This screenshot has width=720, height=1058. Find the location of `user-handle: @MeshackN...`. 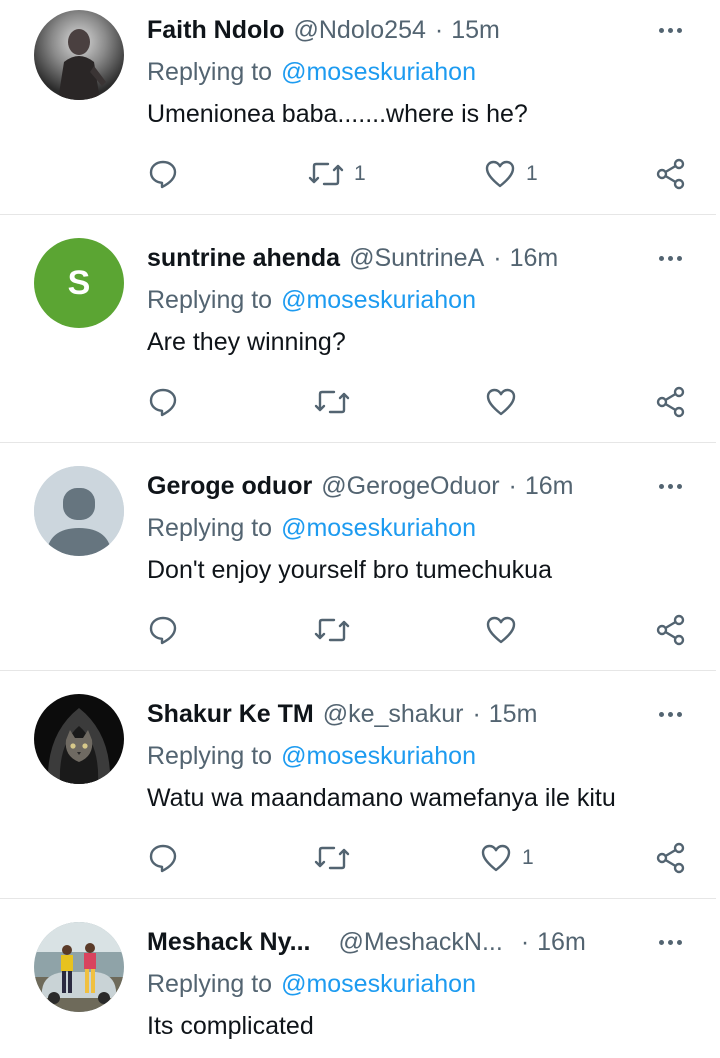

user-handle: @MeshackN... is located at coordinates (421, 942).